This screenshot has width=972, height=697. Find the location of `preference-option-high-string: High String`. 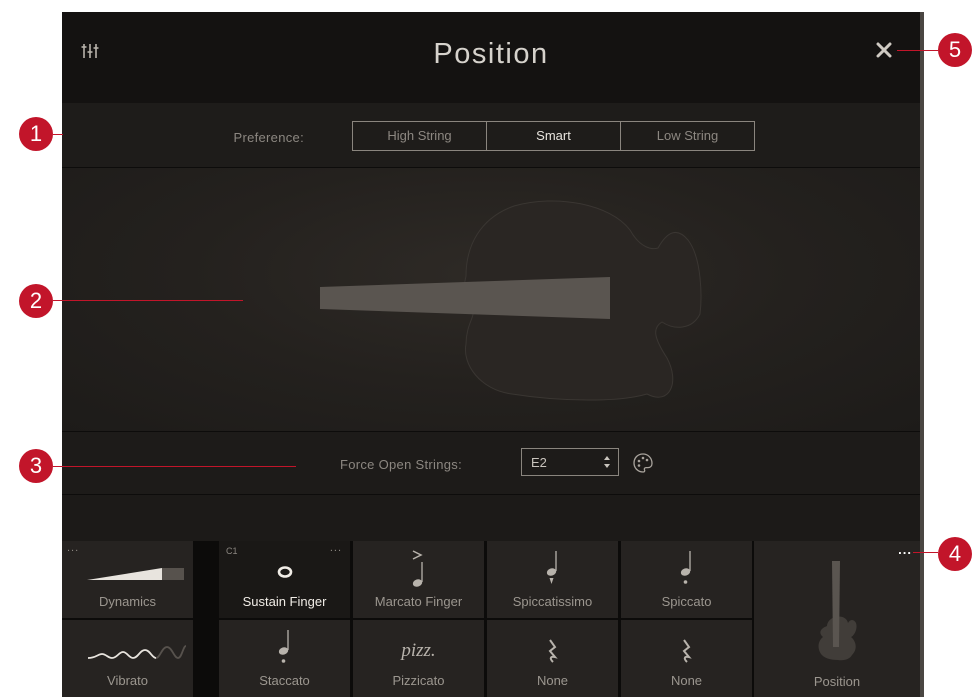

preference-option-high-string: High String is located at coordinates (419, 136).